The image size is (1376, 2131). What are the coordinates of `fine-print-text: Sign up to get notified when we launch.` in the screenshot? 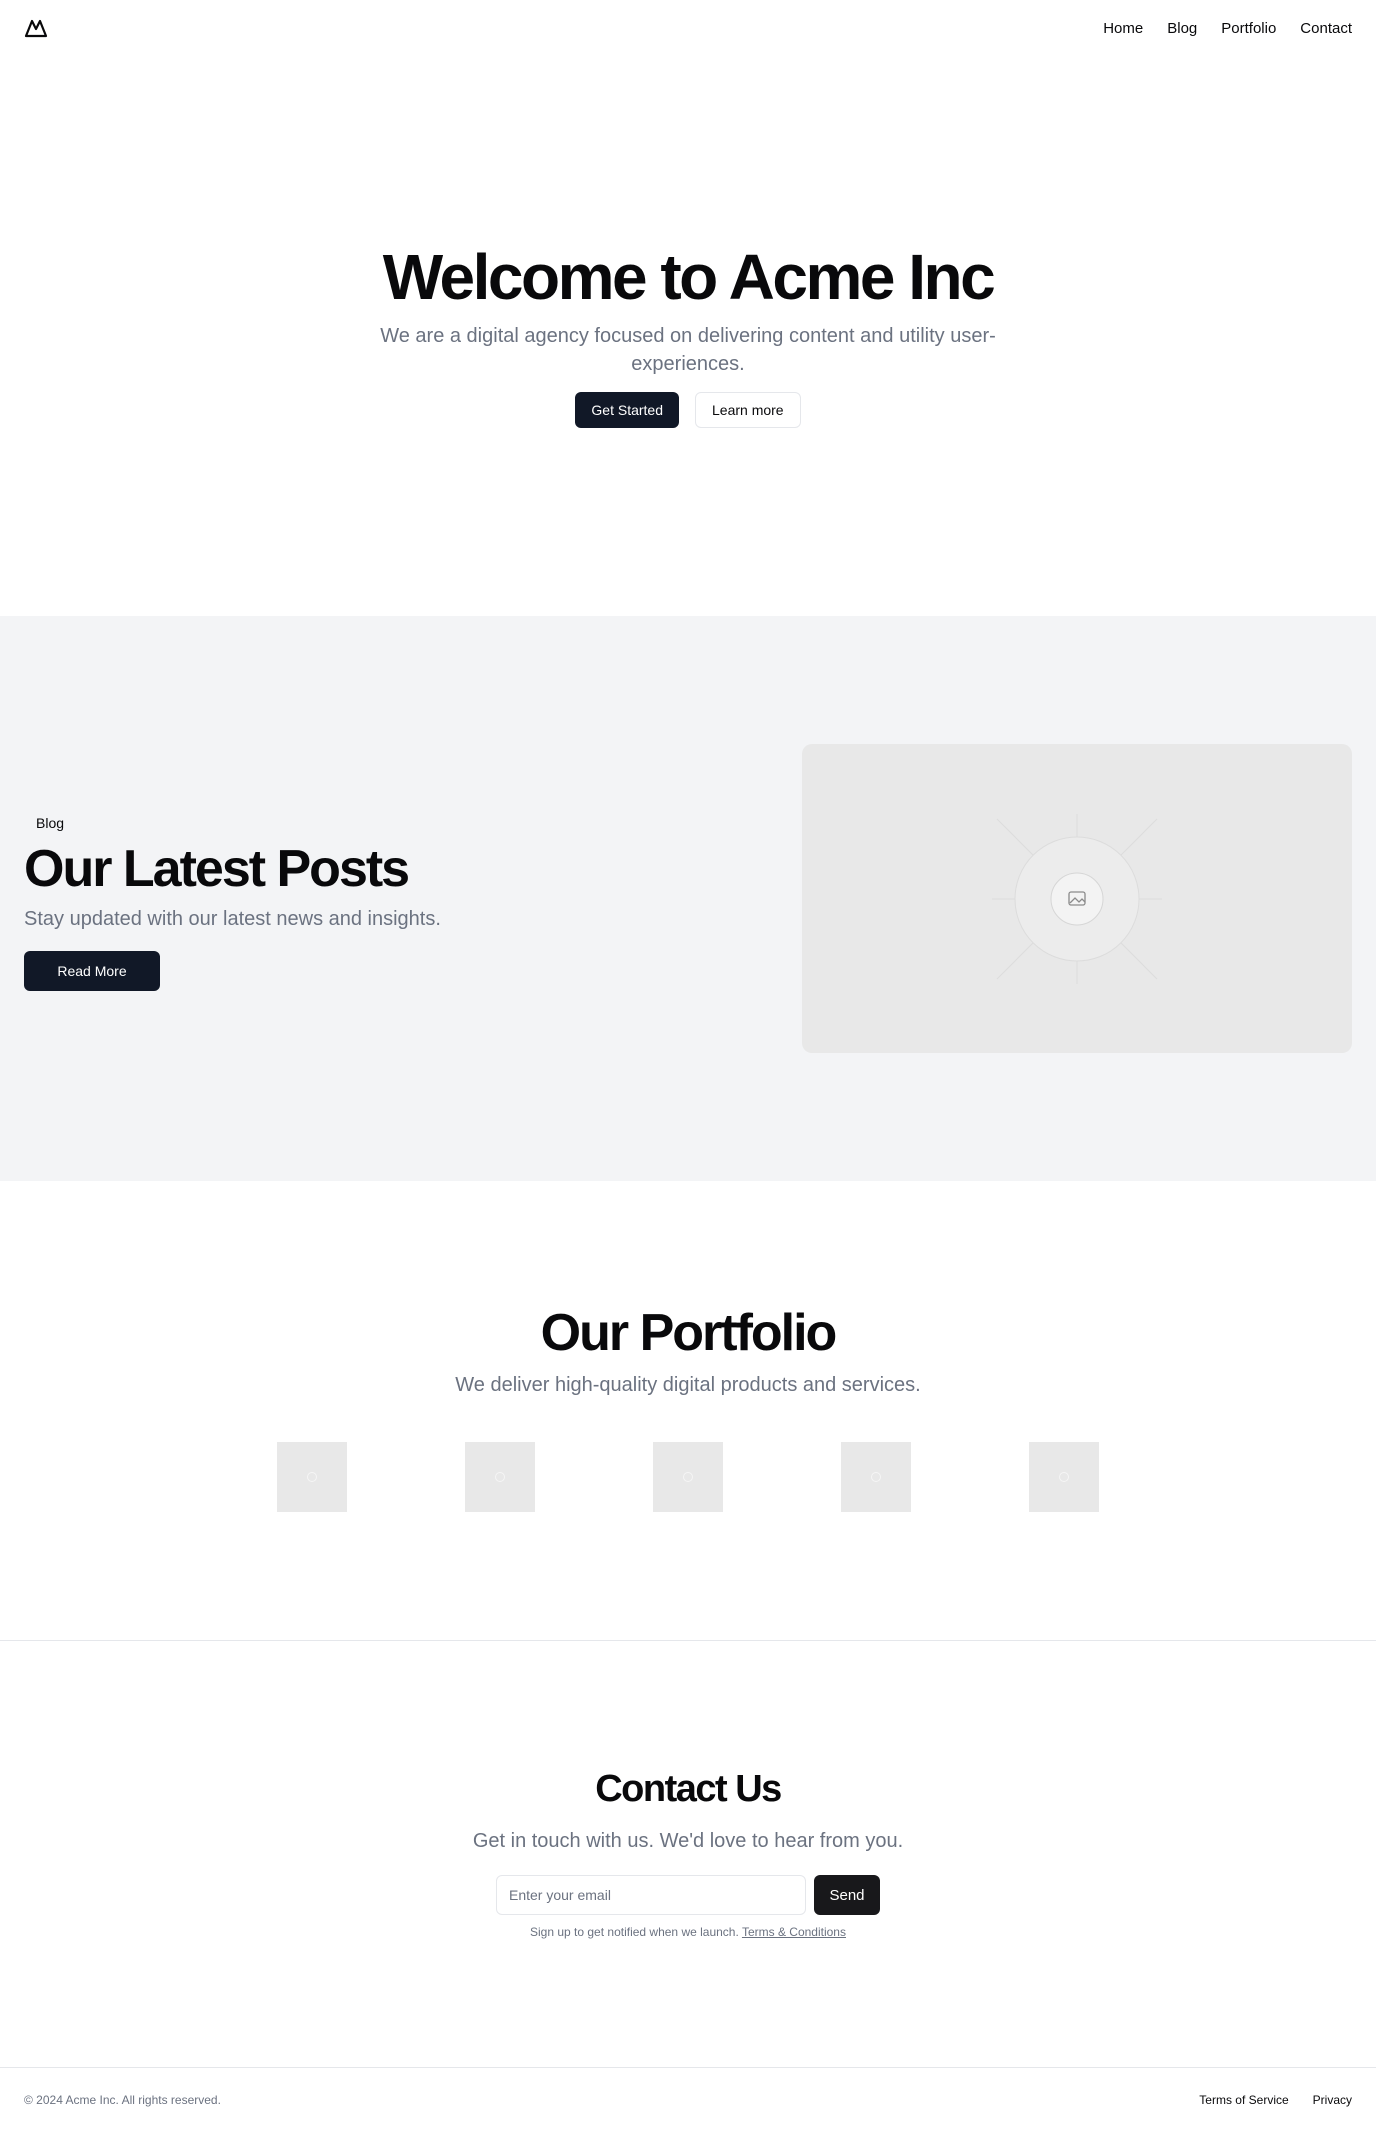 It's located at (634, 1932).